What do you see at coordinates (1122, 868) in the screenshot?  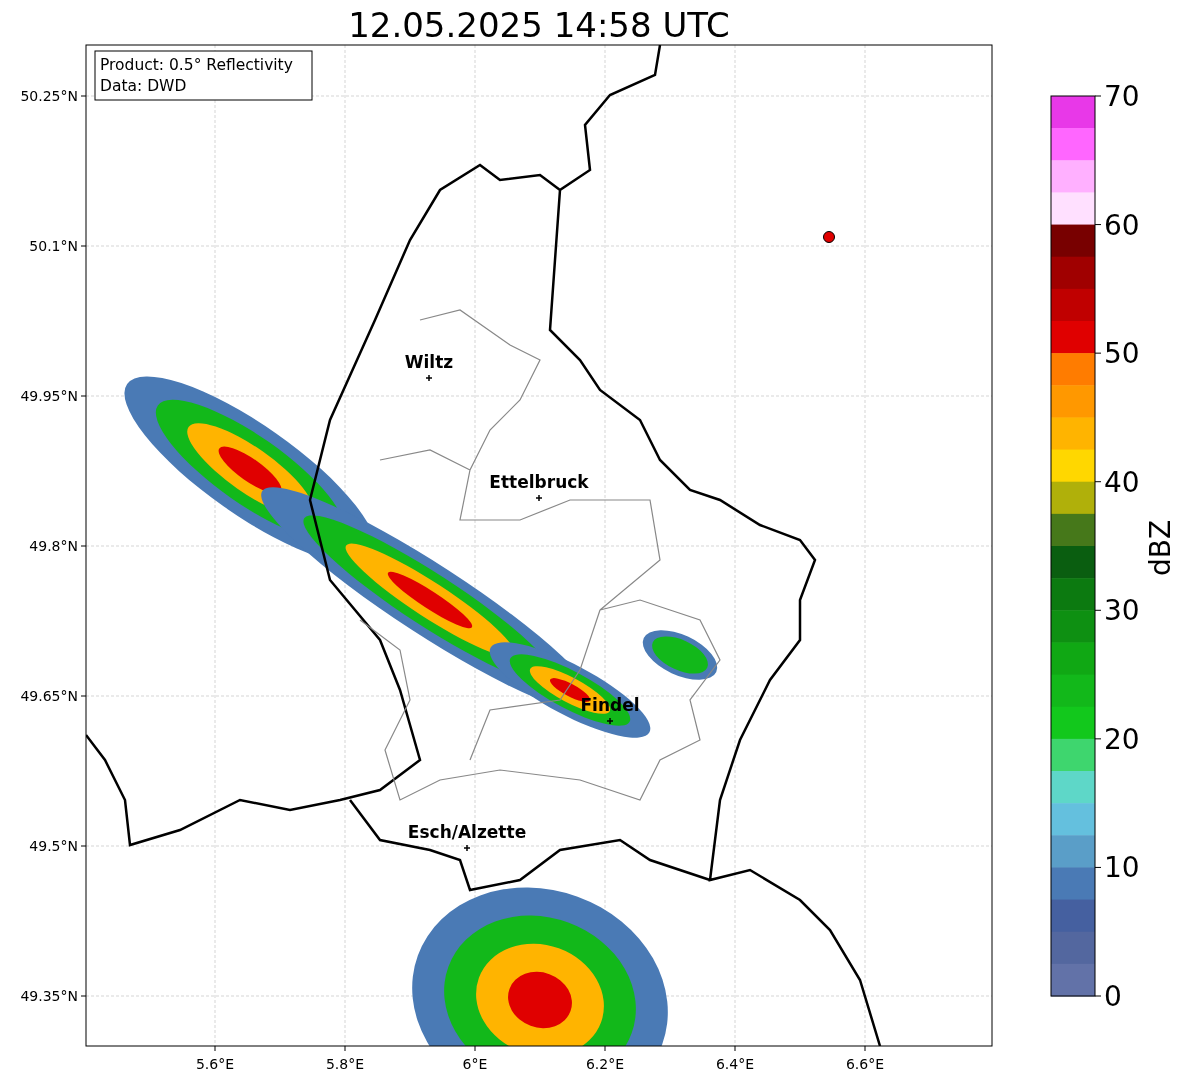 I see `colorbar-tick-label: 10` at bounding box center [1122, 868].